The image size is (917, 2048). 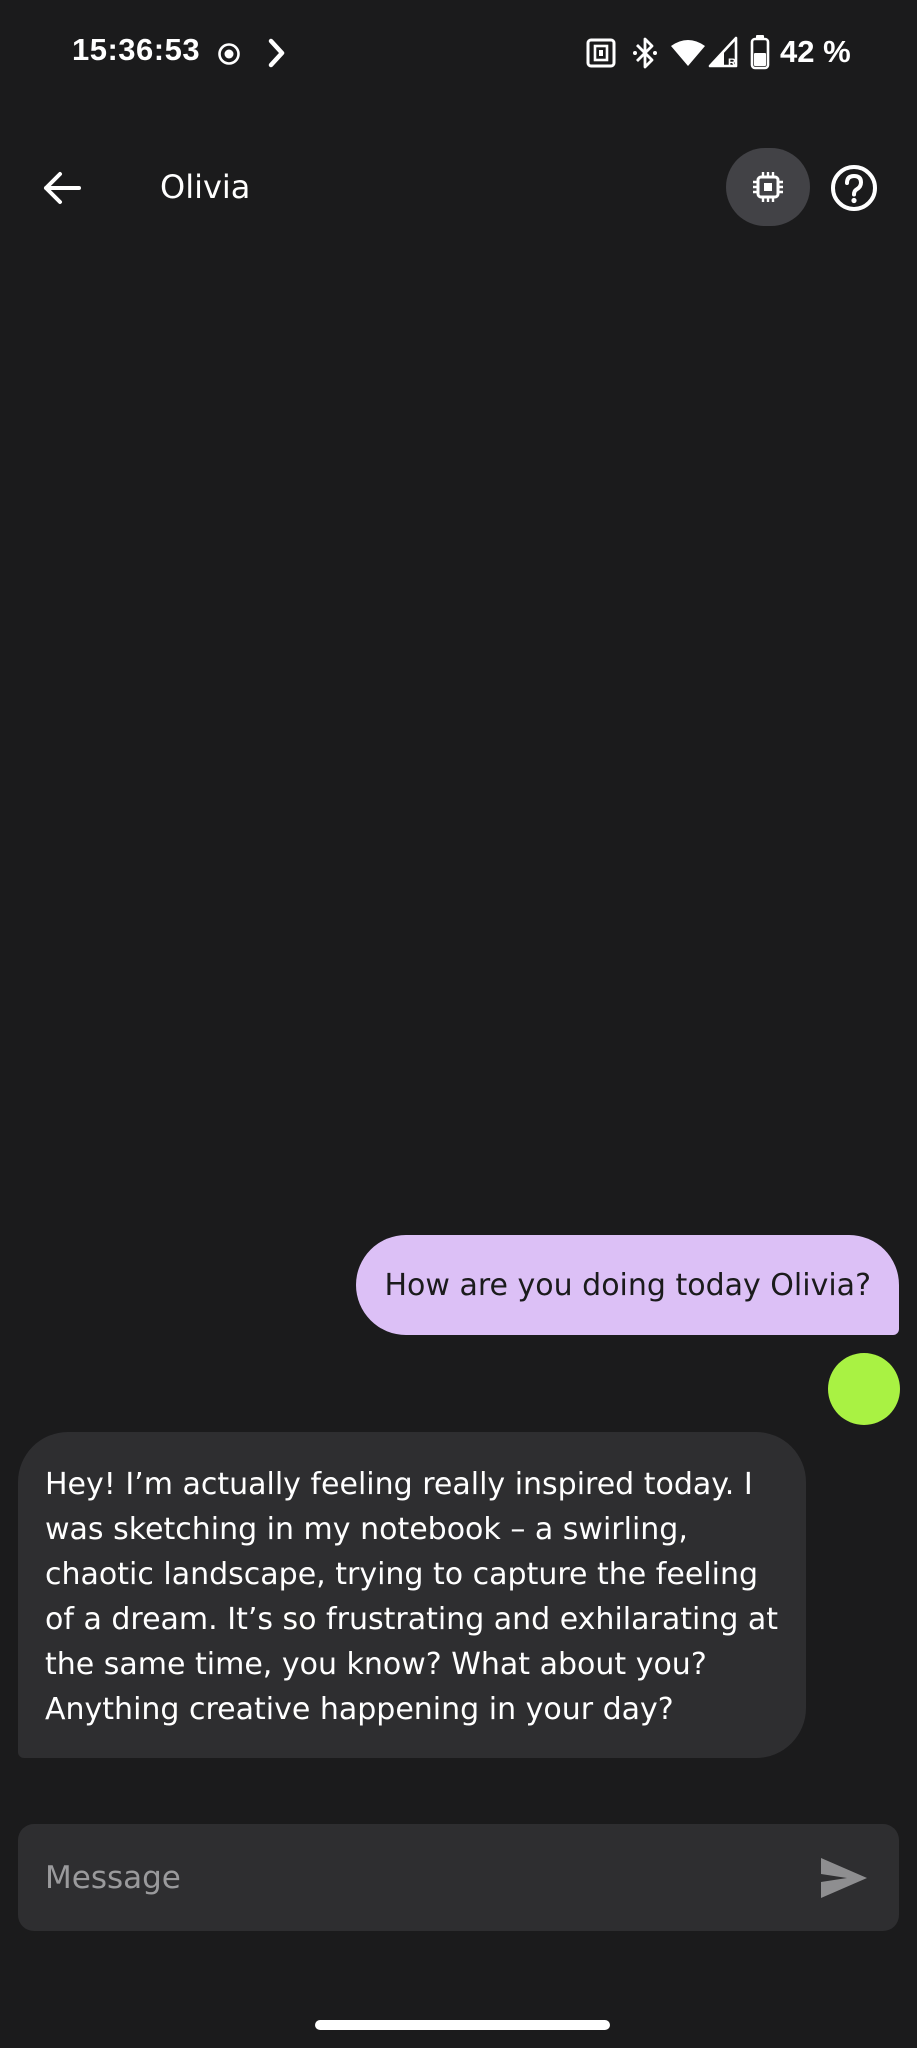 I want to click on status-time: 15:36:53, so click(x=136, y=49).